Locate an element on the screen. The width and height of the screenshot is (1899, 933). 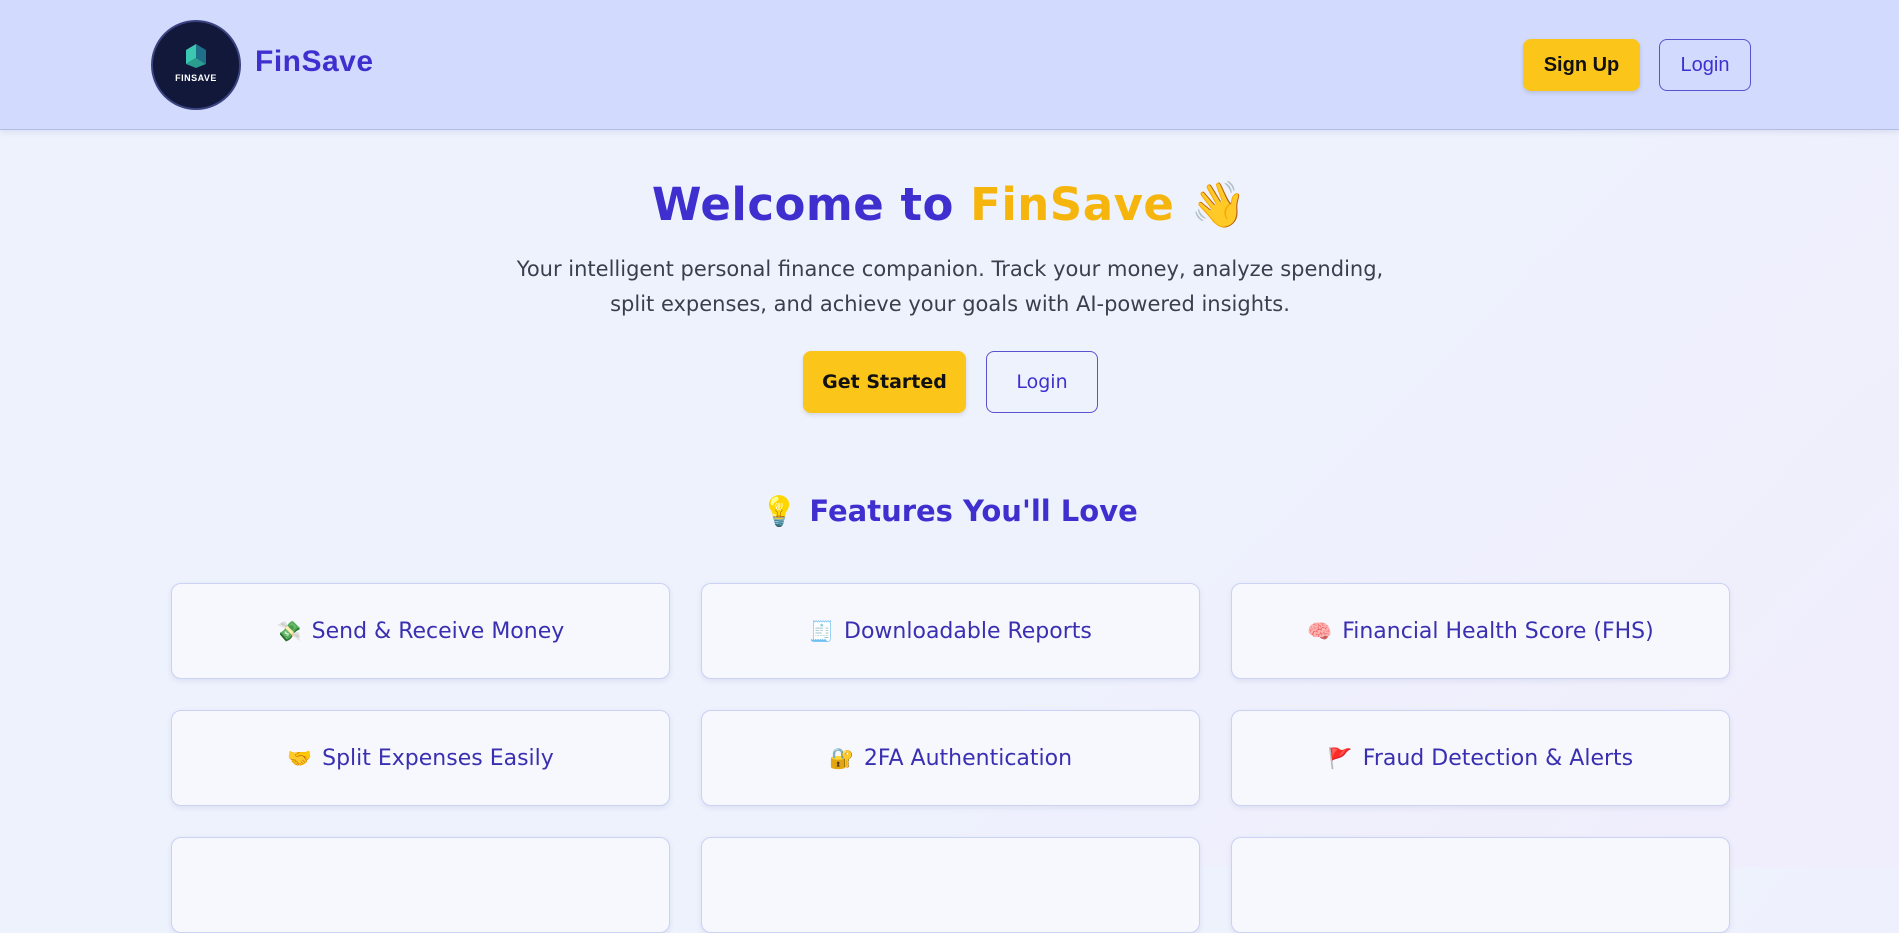
feature-card-fraud-detection: 🚩 Fraud Detection & Alerts is located at coordinates (1480, 758).